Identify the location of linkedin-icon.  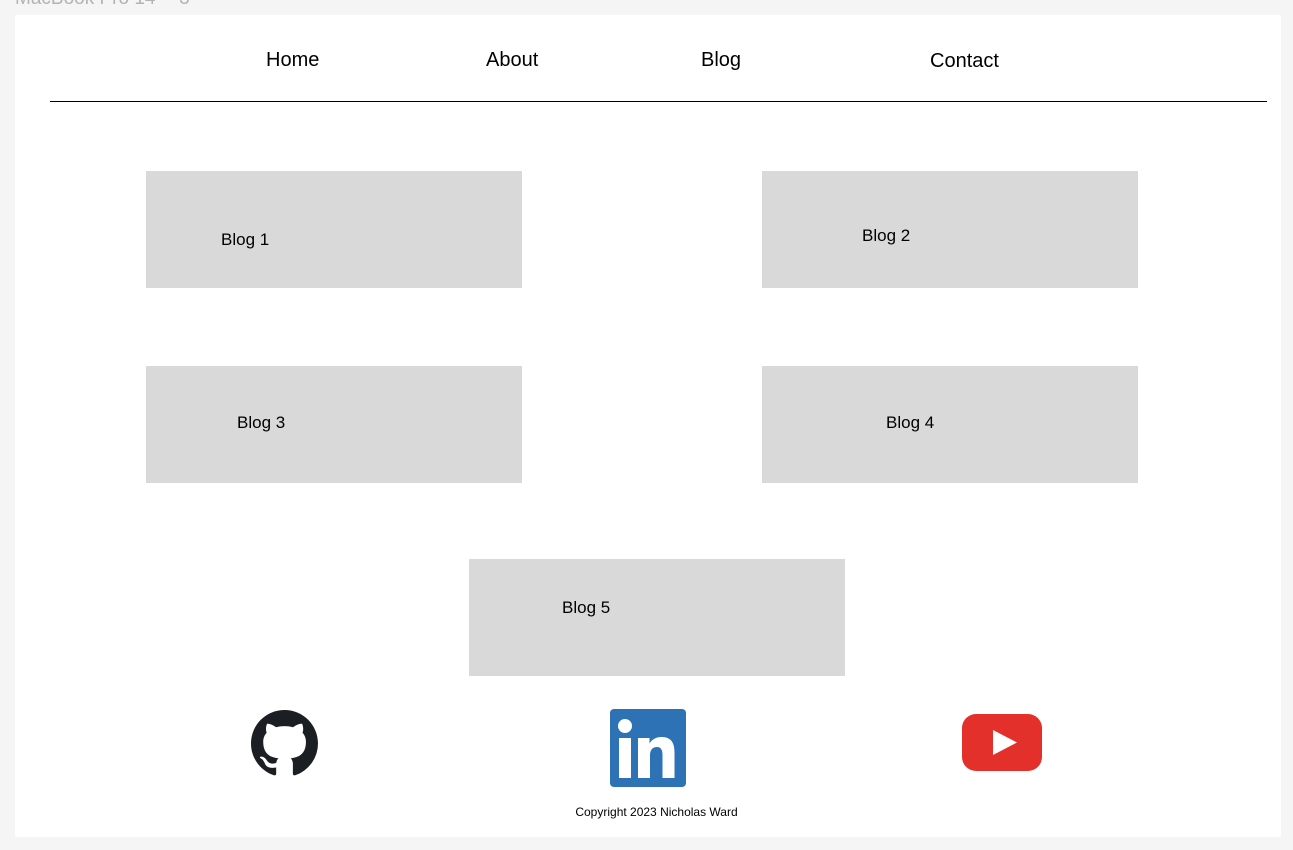
(648, 748).